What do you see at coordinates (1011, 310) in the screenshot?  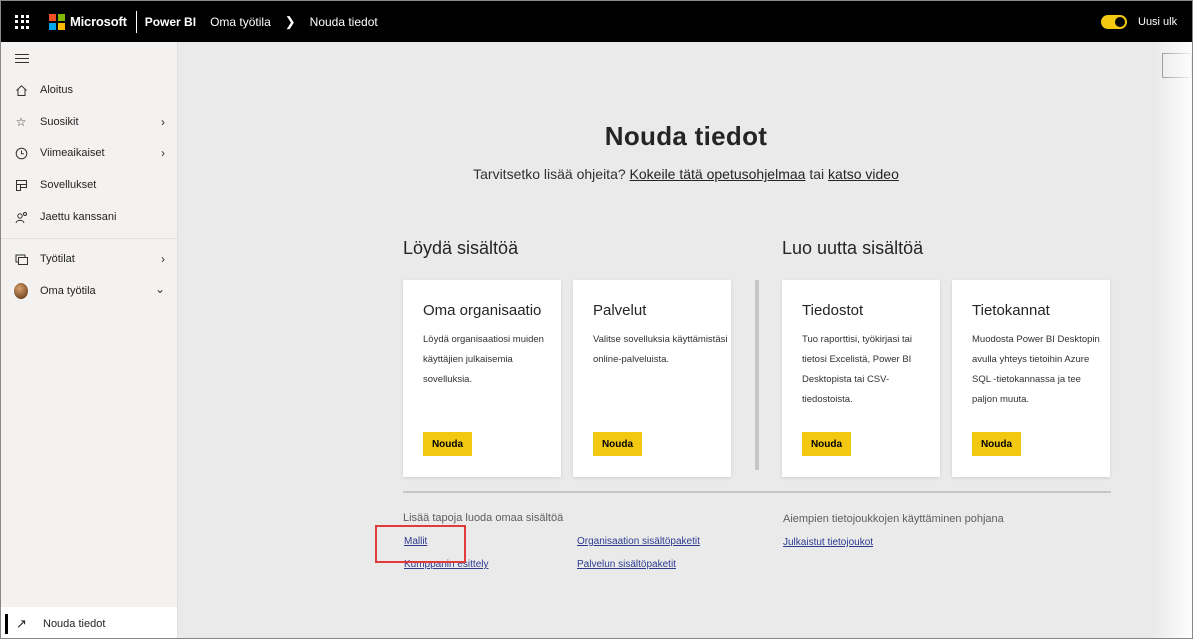 I see `card-title: Tietokannat` at bounding box center [1011, 310].